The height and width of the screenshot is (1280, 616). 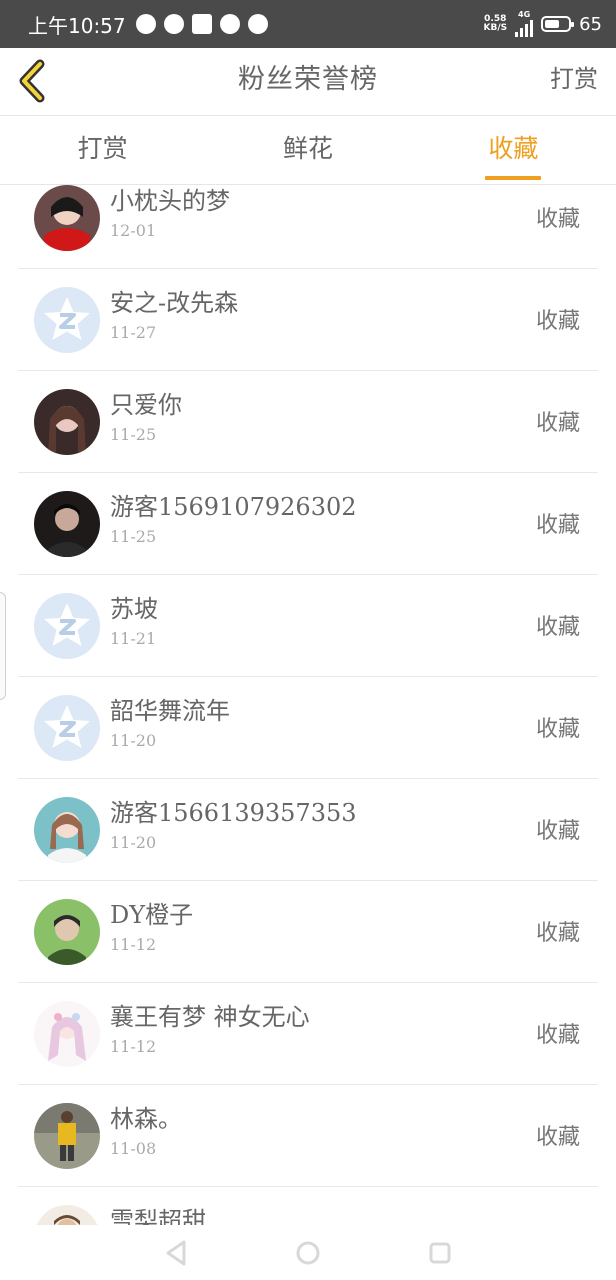 I want to click on notification-icons, so click(x=201, y=24).